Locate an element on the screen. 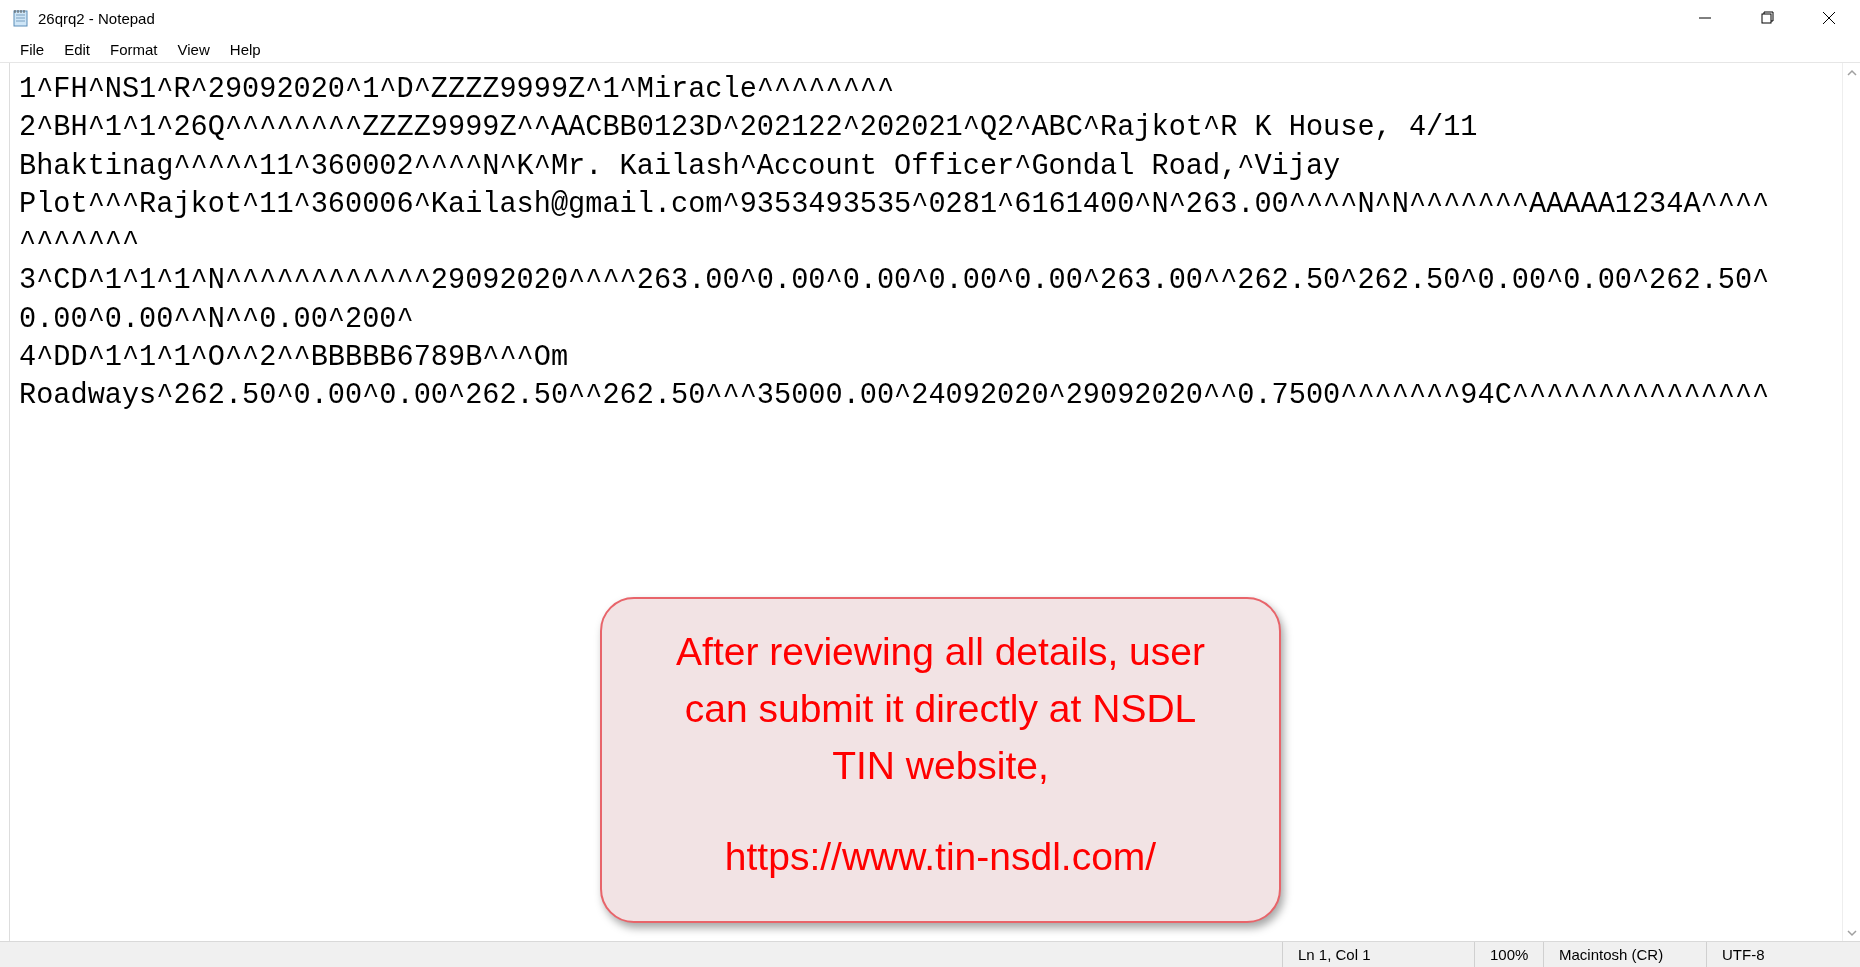 The width and height of the screenshot is (1860, 967). menu-item: Edit is located at coordinates (77, 49).